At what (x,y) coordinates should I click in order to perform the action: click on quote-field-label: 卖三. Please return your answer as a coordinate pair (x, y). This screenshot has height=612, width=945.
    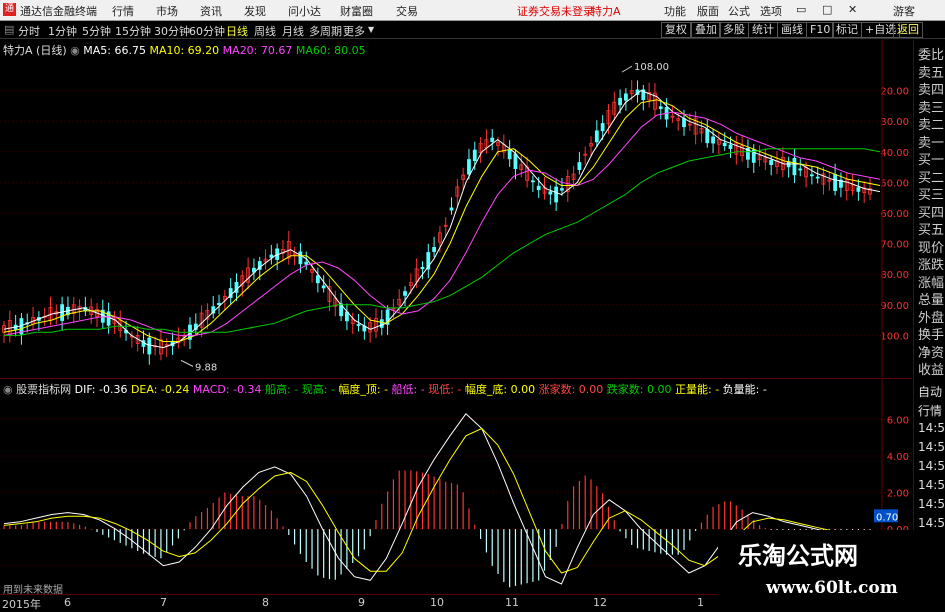
    Looking at the image, I should click on (931, 106).